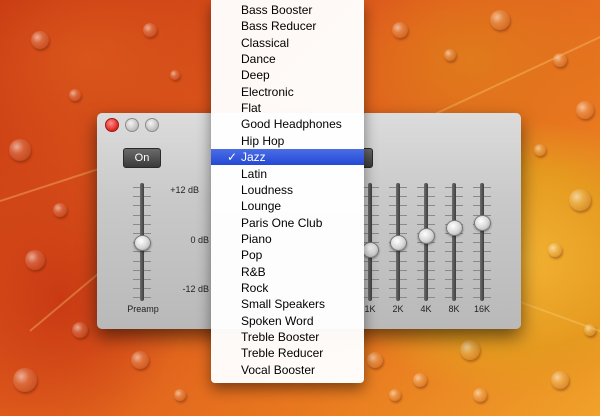 This screenshot has width=600, height=416. What do you see at coordinates (287, 255) in the screenshot?
I see `menu-item: Pop` at bounding box center [287, 255].